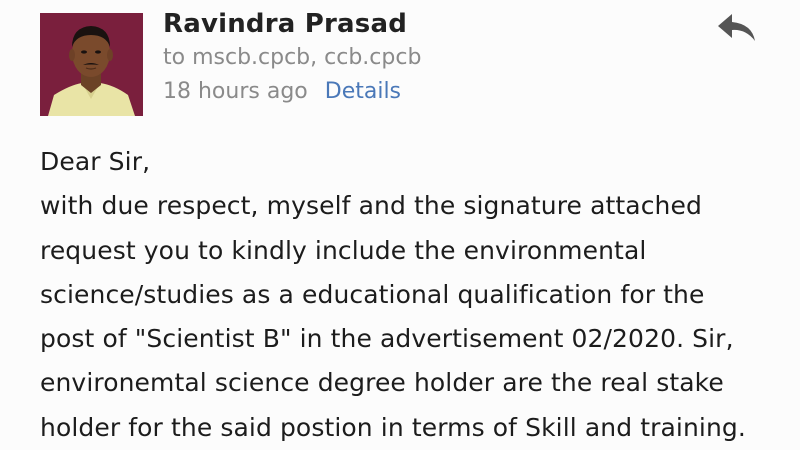  I want to click on reply-arrow-icon, so click(736, 27).